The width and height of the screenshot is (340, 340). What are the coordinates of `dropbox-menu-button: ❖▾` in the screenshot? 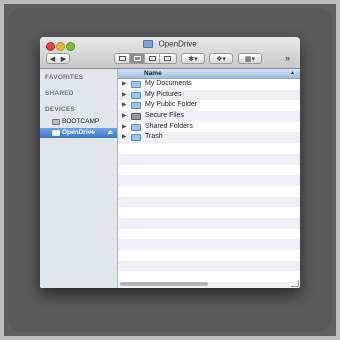 It's located at (221, 58).